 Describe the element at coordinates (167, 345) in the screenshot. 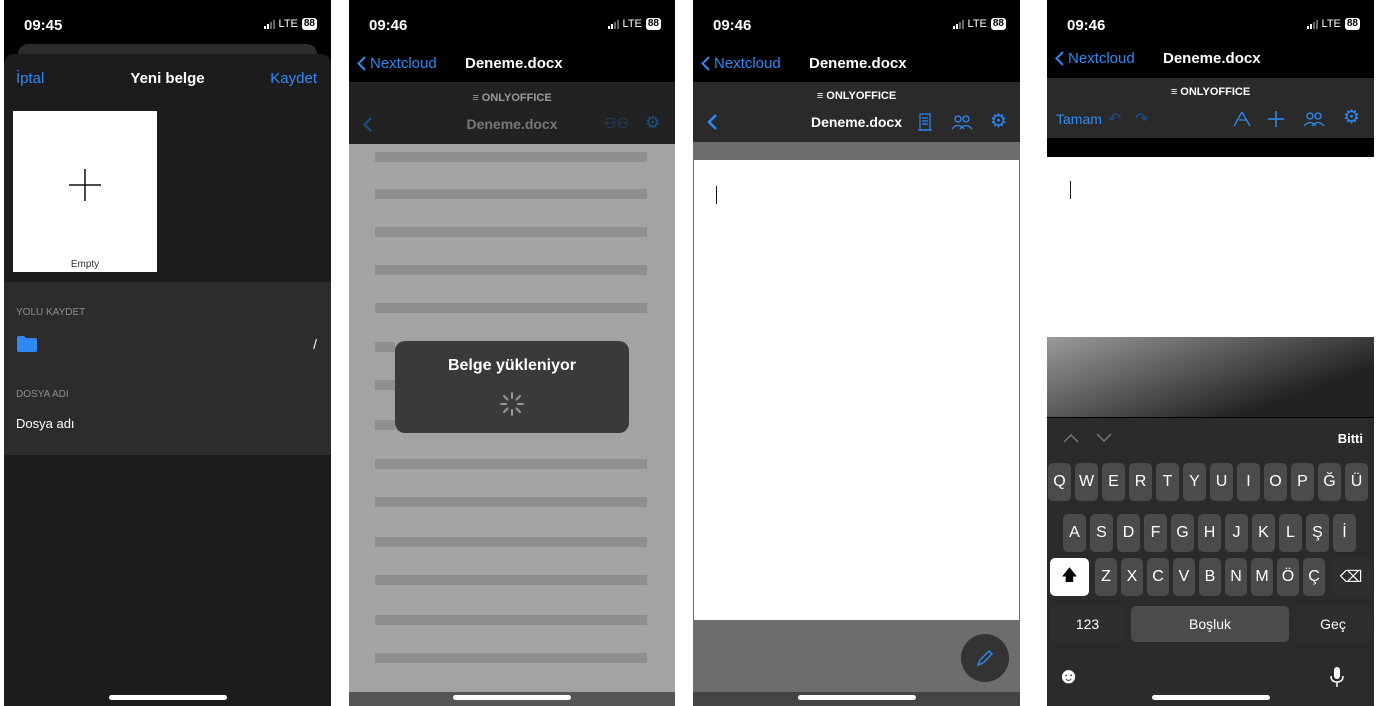

I see `save-path-row: /` at that location.